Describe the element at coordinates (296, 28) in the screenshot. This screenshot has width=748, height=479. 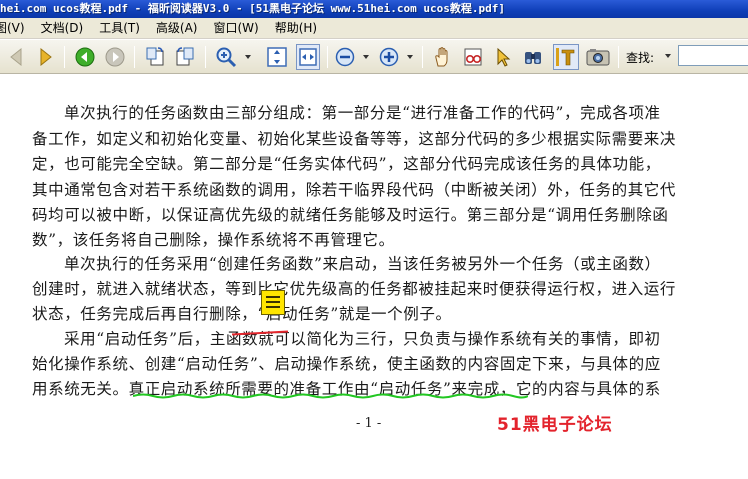
I see `menu-help: 帮助(H)` at that location.